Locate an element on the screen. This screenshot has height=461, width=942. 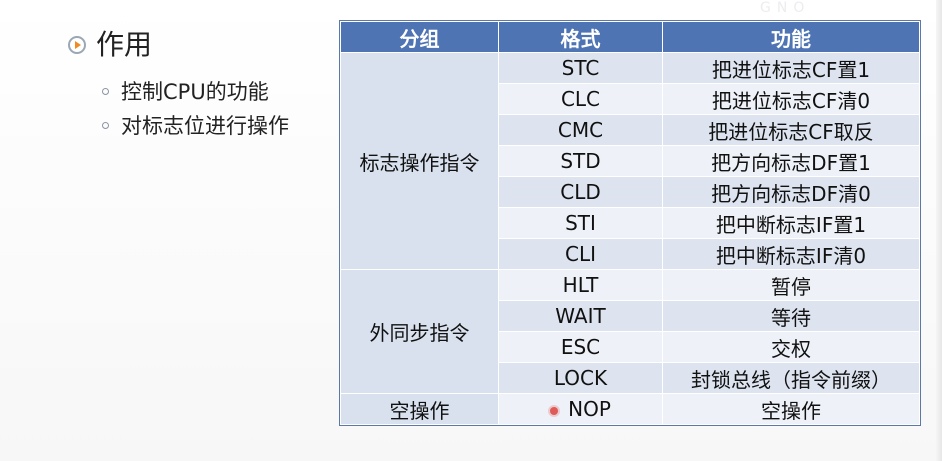
sub-bullet-item: 控制CPU的功能 is located at coordinates (195, 91).